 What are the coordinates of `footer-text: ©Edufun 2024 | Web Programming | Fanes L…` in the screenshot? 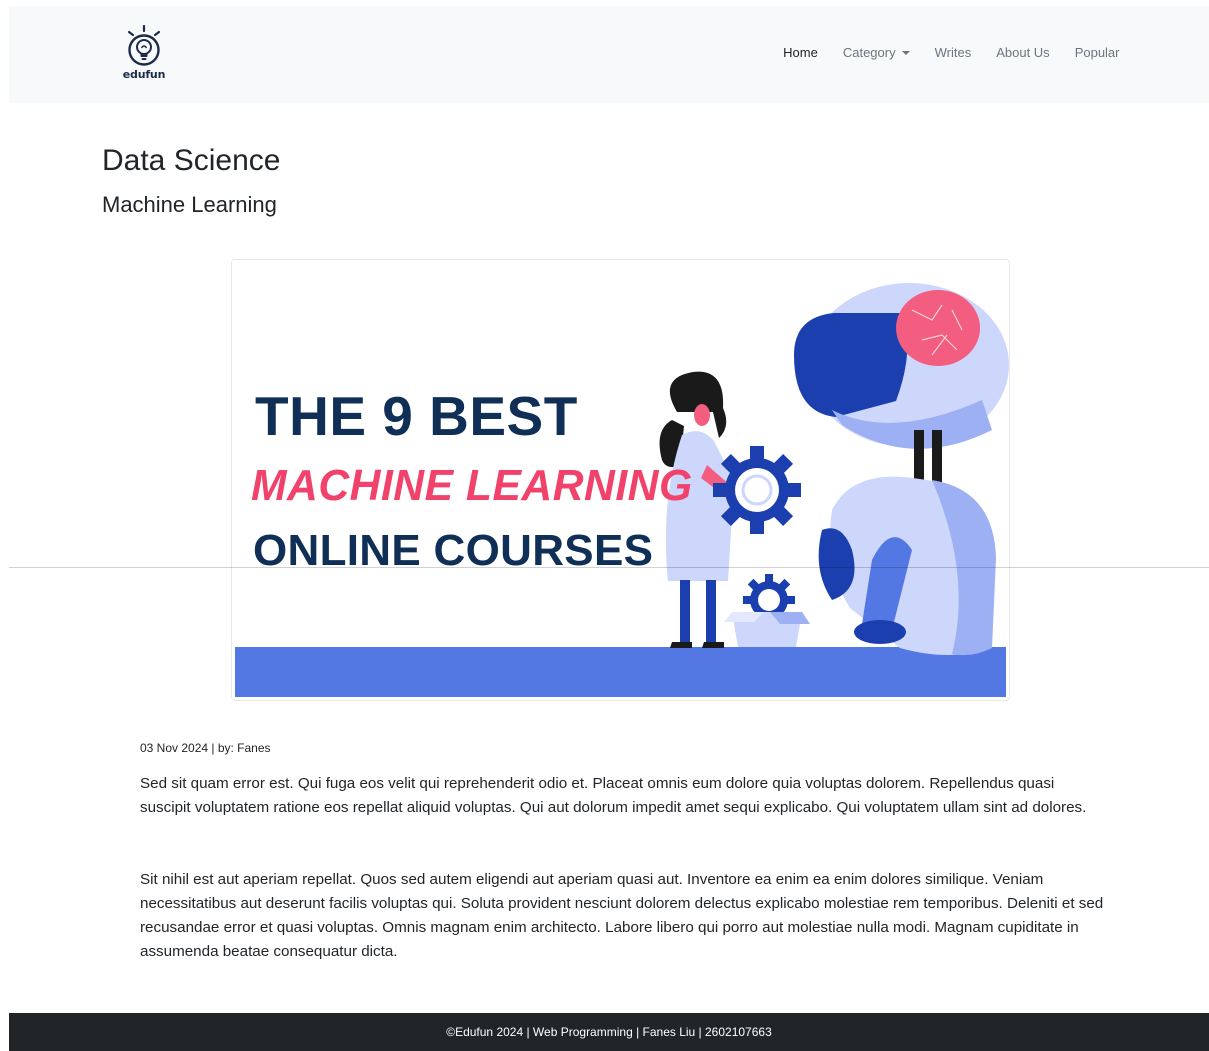 It's located at (609, 1032).